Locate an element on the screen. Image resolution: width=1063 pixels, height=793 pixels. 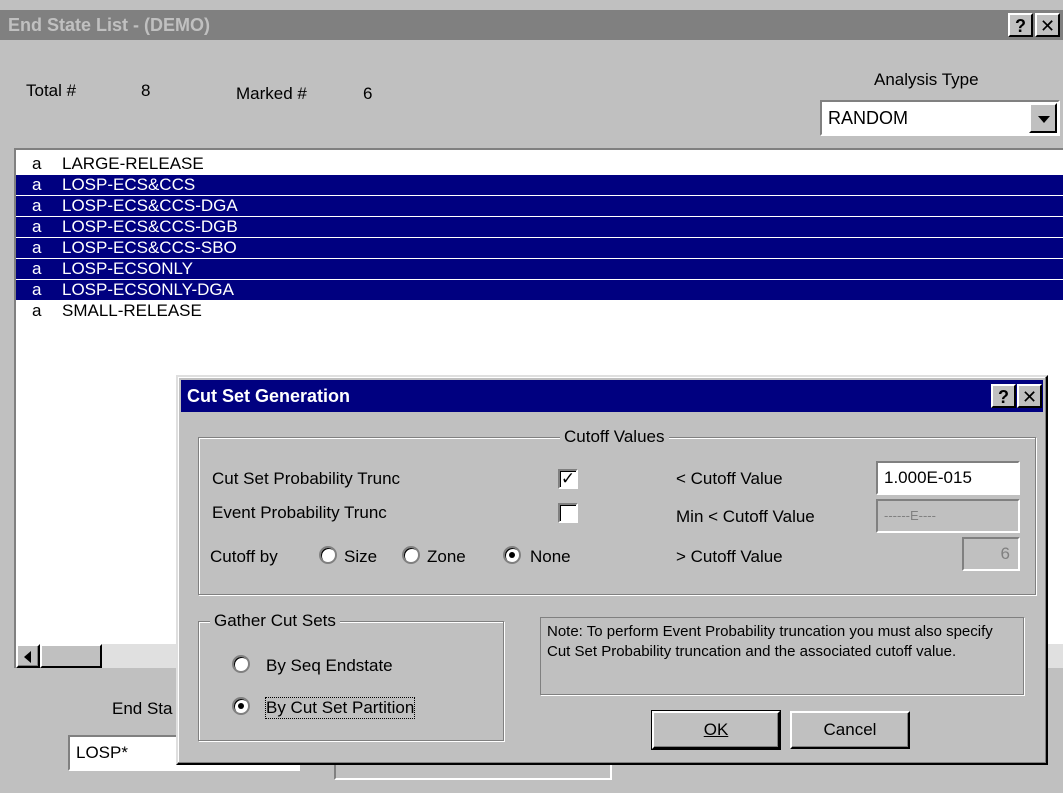
ok-button-label: OK is located at coordinates (716, 729).